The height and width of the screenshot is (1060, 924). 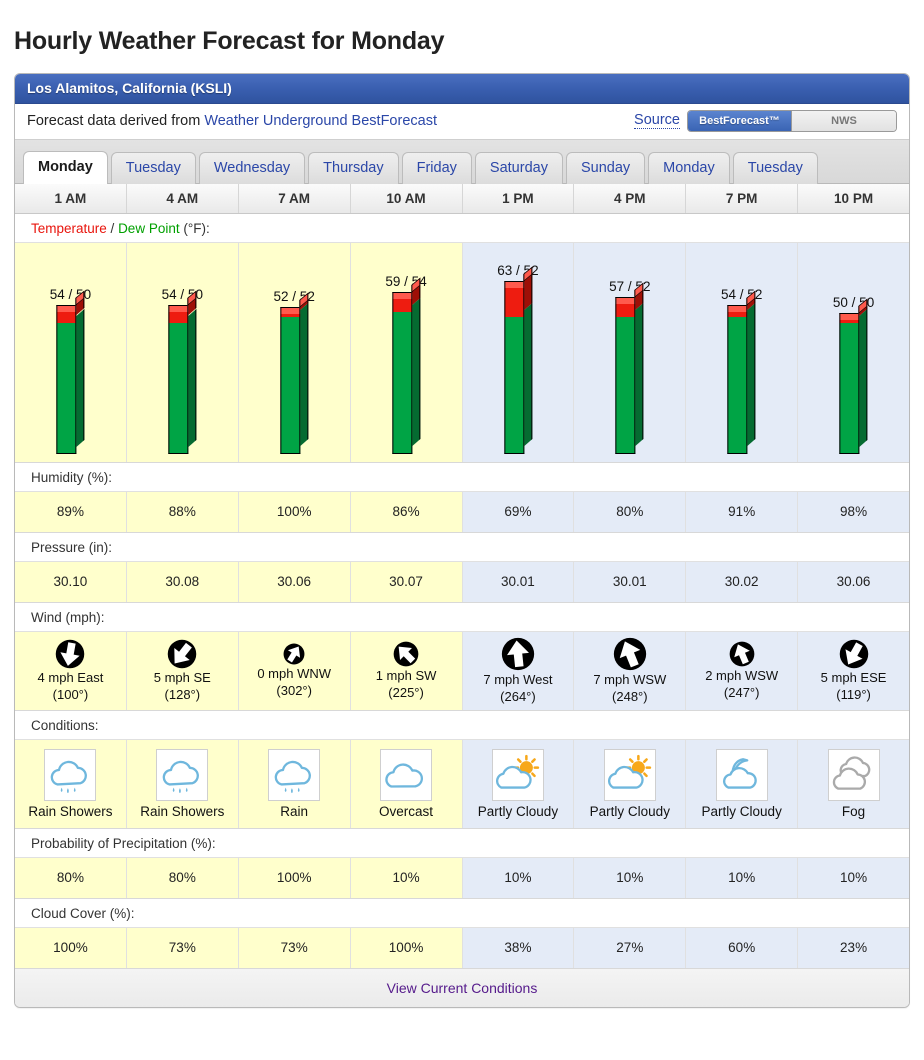 I want to click on cloud-cover-row: 100% 73% 73% 100% 38% 27% 60% 23%, so click(x=462, y=948).